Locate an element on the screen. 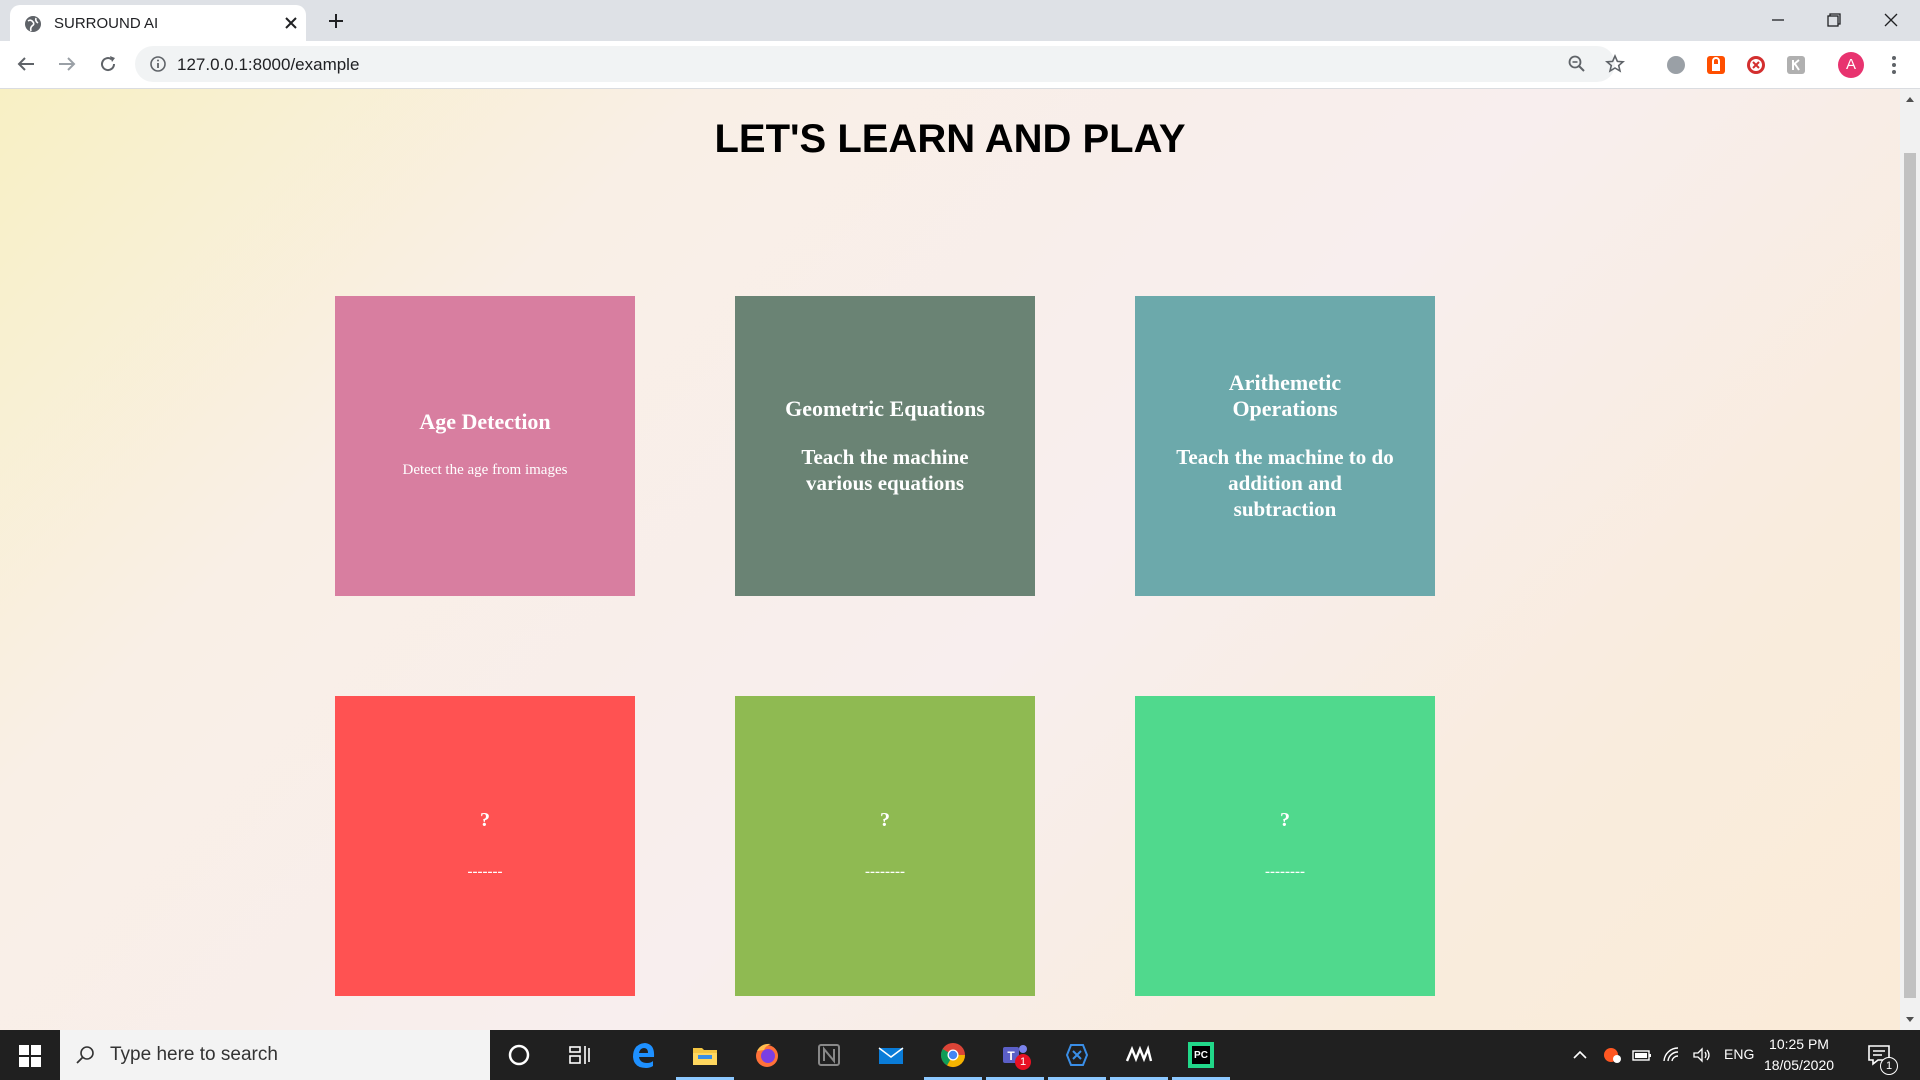  windows-start-icon is located at coordinates (30, 1056).